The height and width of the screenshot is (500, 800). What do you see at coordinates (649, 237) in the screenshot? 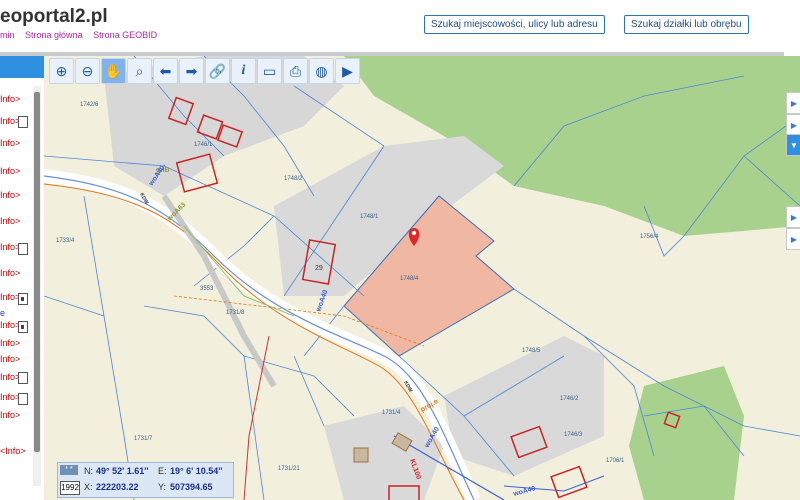
I see `parcel-label: 1756/4` at bounding box center [649, 237].